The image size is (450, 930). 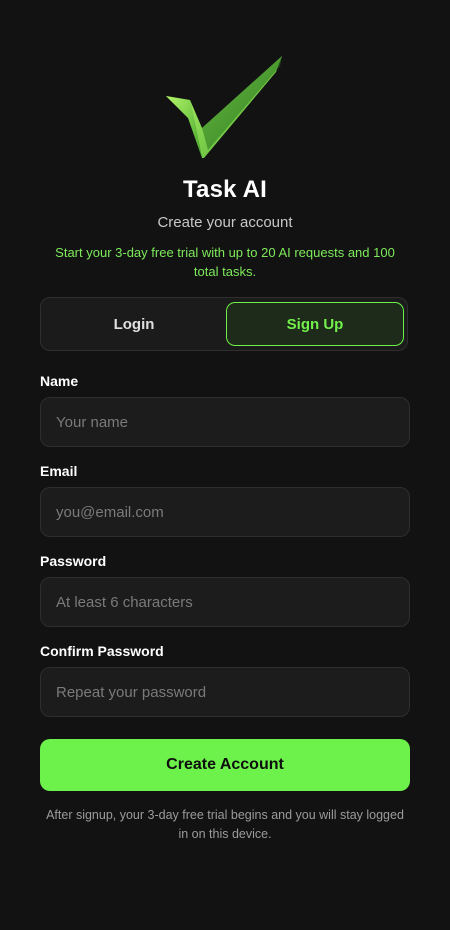 What do you see at coordinates (225, 512) in the screenshot?
I see `email-input` at bounding box center [225, 512].